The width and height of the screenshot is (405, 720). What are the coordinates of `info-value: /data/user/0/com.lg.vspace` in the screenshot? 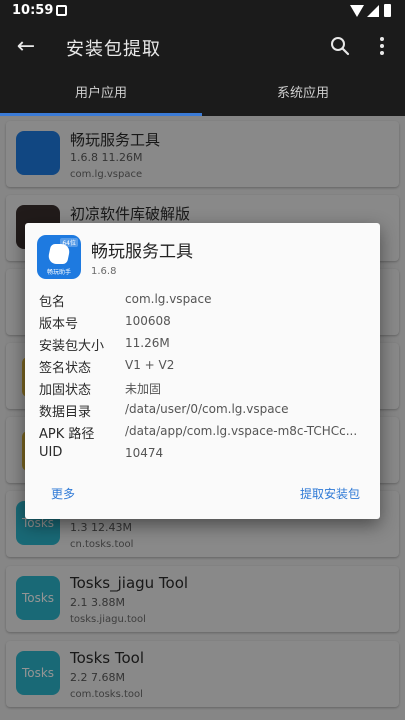 It's located at (207, 409).